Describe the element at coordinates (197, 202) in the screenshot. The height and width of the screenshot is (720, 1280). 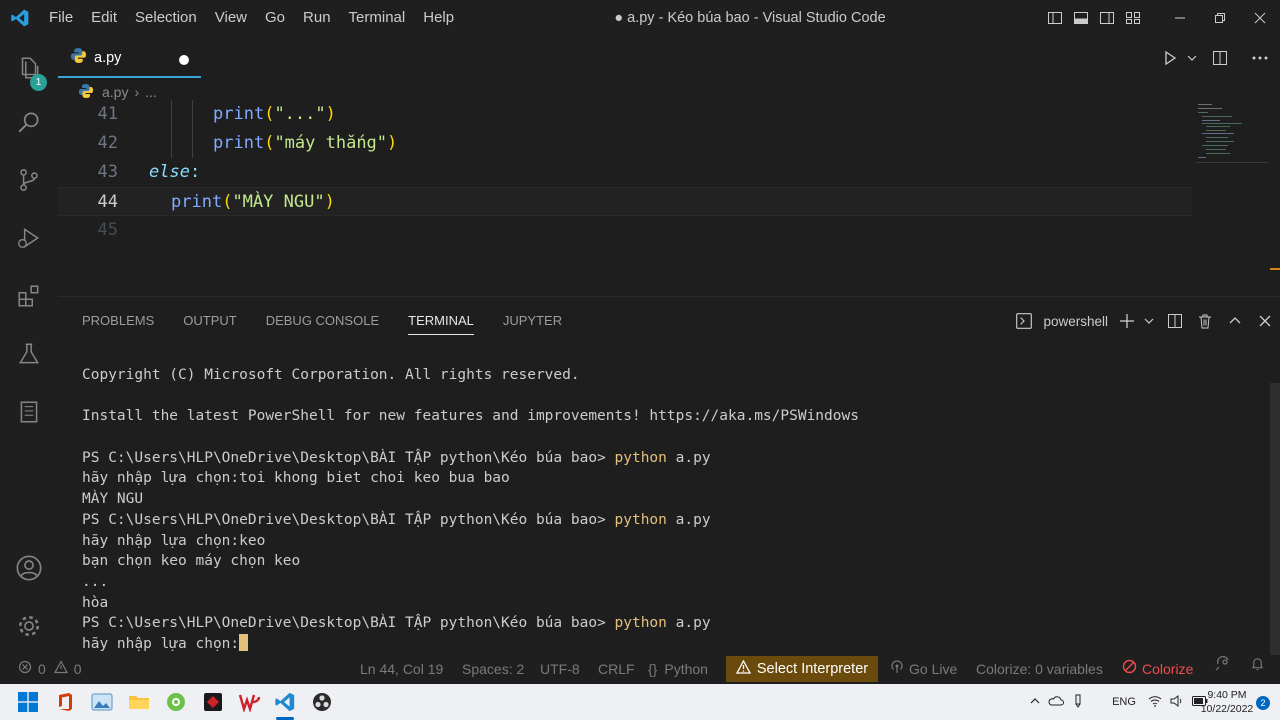
I see `code-token: print` at that location.